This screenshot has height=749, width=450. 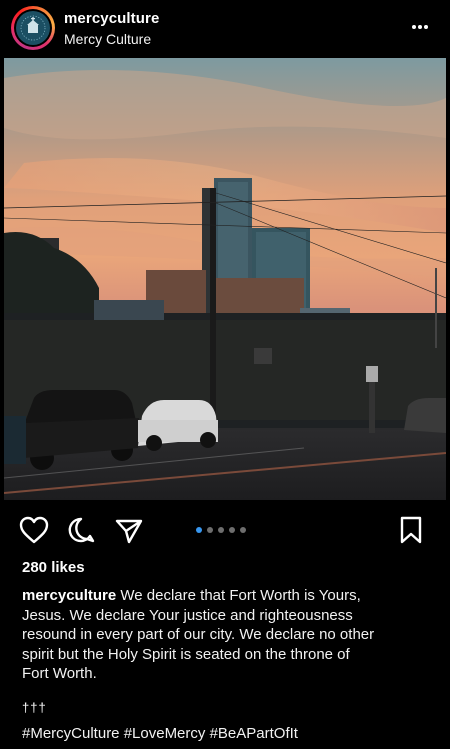 I want to click on caption-hashtags: #MercyCulture #LoveMercy #BeAPartOfIt, so click(x=160, y=733).